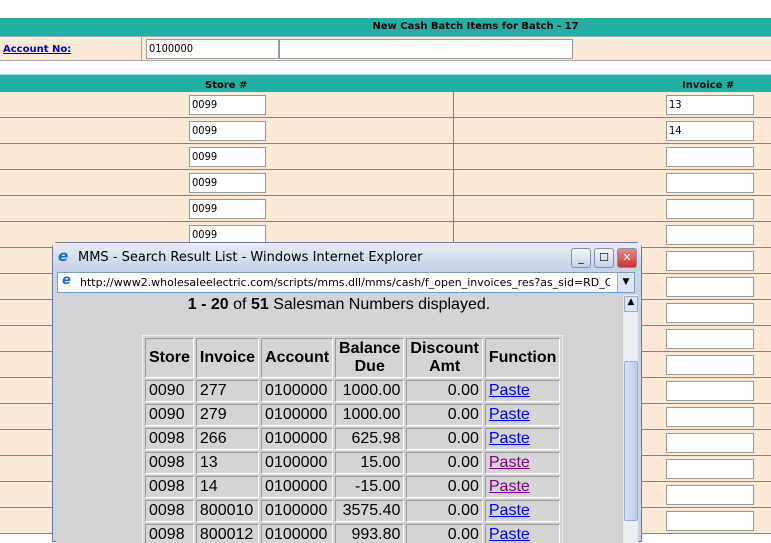 Image resolution: width=771 pixels, height=543 pixels. Describe the element at coordinates (444, 358) in the screenshot. I see `column-header: Discount Amt` at that location.